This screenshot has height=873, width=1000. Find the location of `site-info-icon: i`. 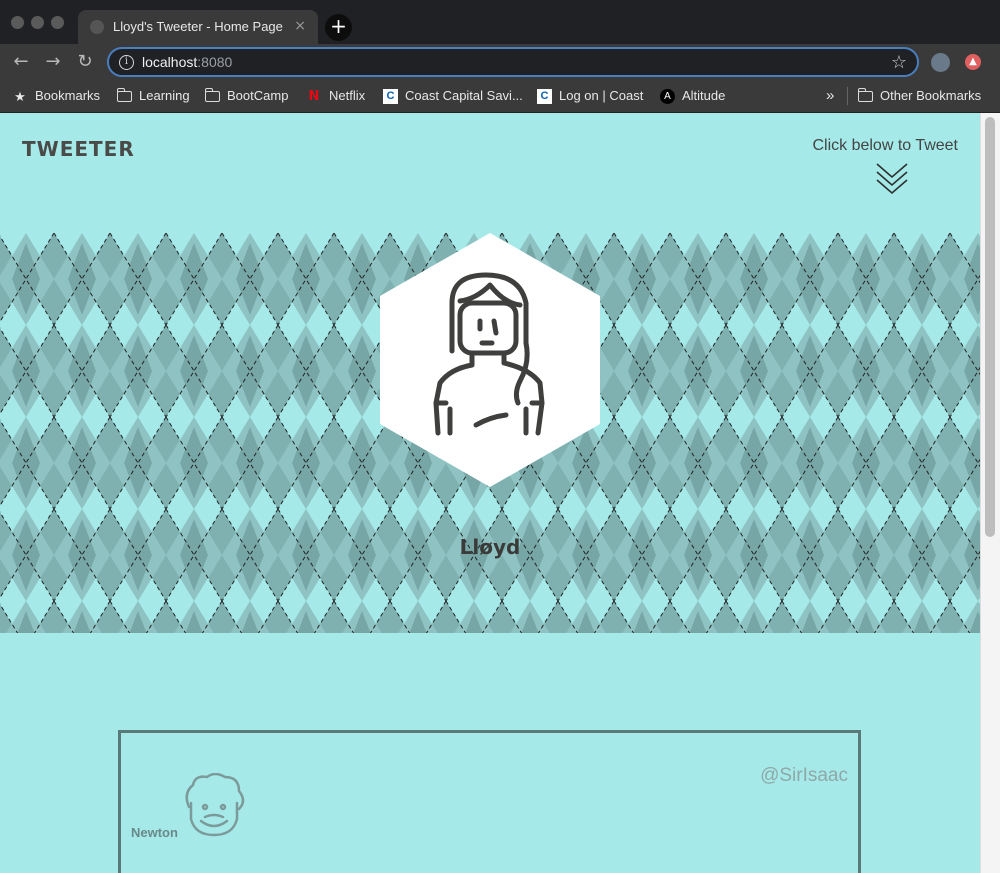

site-info-icon: i is located at coordinates (126, 62).